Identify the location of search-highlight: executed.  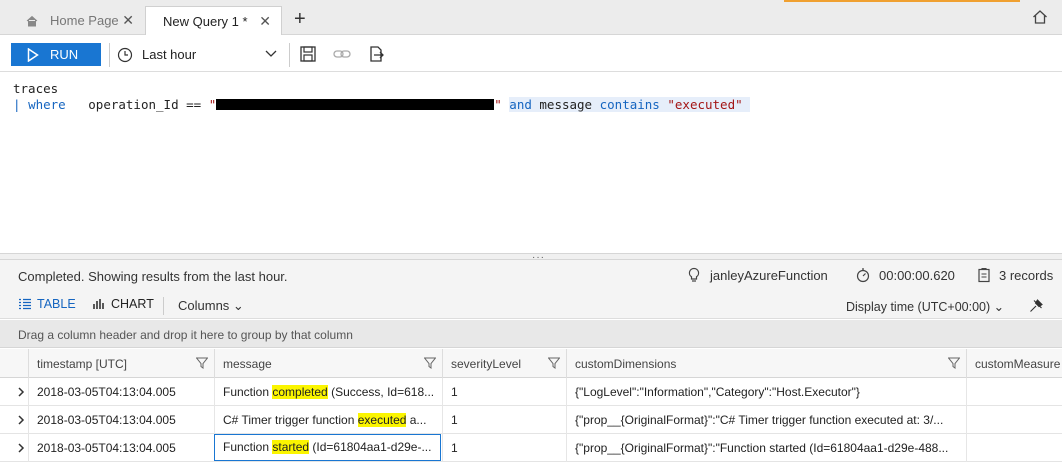
(382, 420).